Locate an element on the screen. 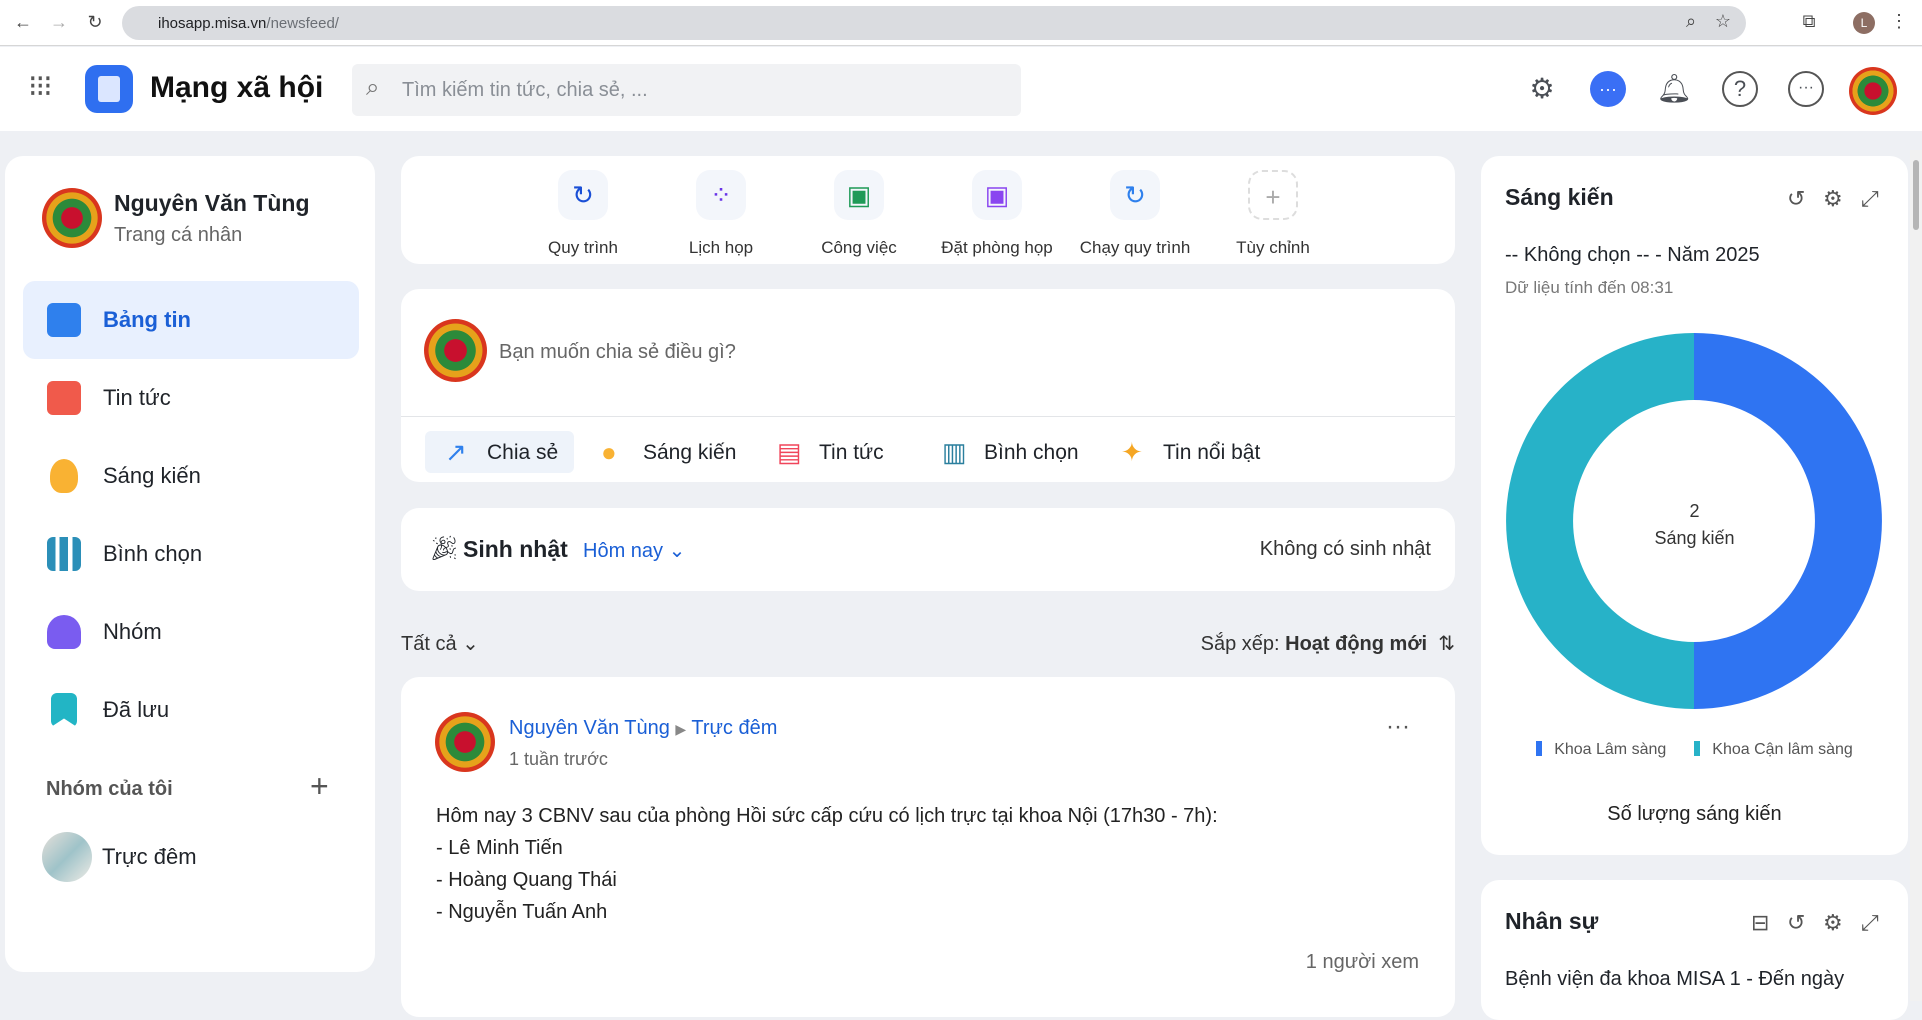 This screenshot has width=1922, height=1020. widget-title: Sáng kiến is located at coordinates (1559, 197).